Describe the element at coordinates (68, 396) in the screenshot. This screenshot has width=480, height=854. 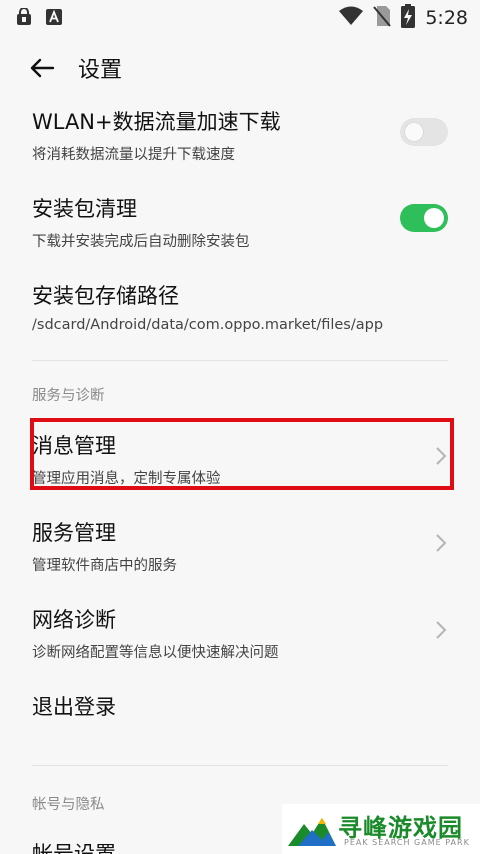
I see `section-header-service: 服务与诊断` at that location.